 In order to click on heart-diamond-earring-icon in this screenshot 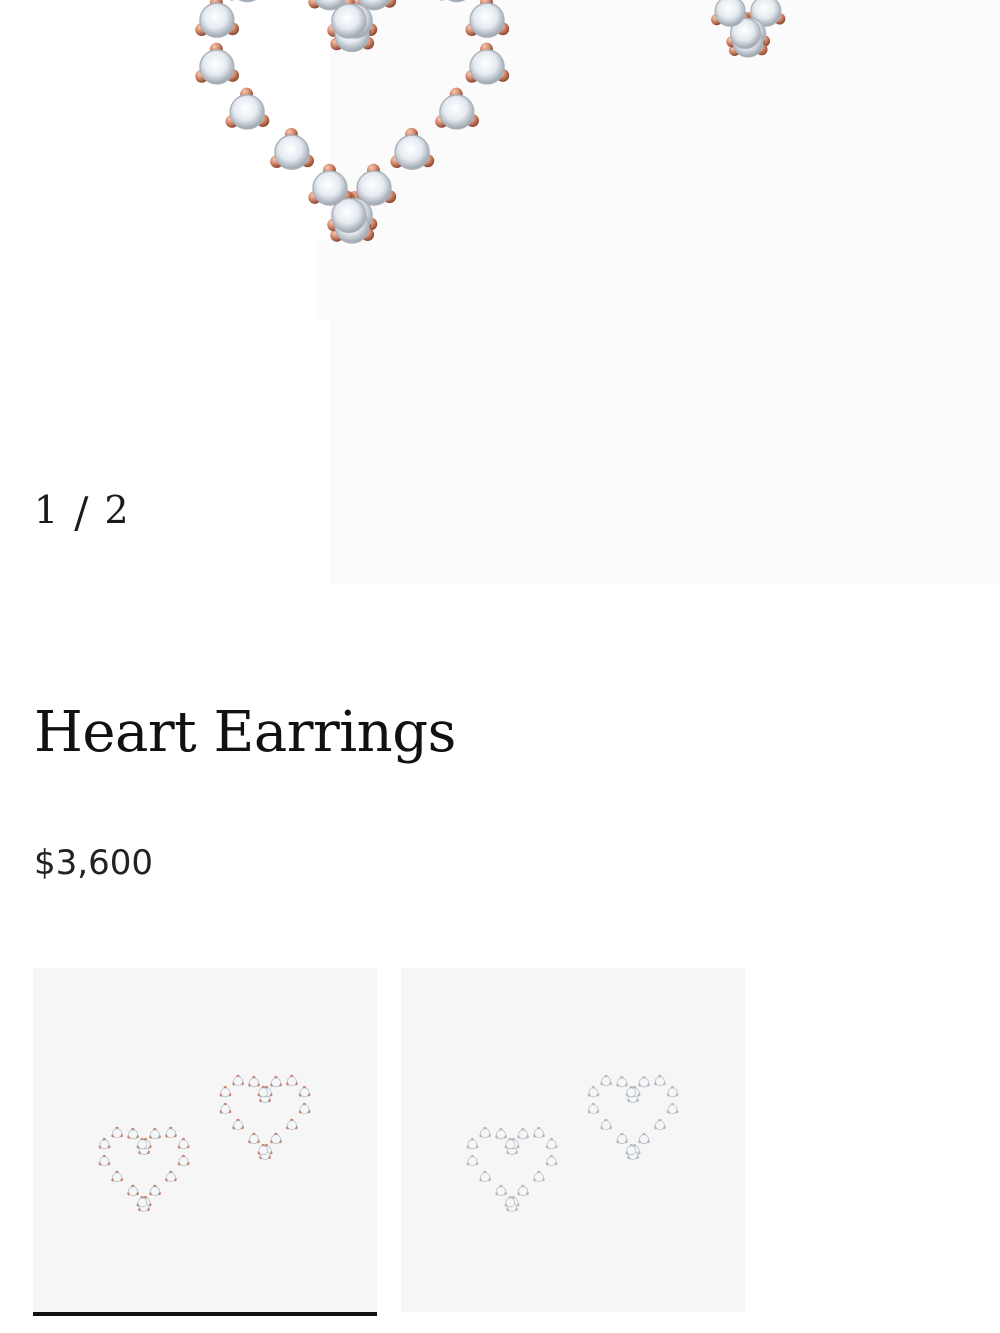, I will do `click(490, 122)`.